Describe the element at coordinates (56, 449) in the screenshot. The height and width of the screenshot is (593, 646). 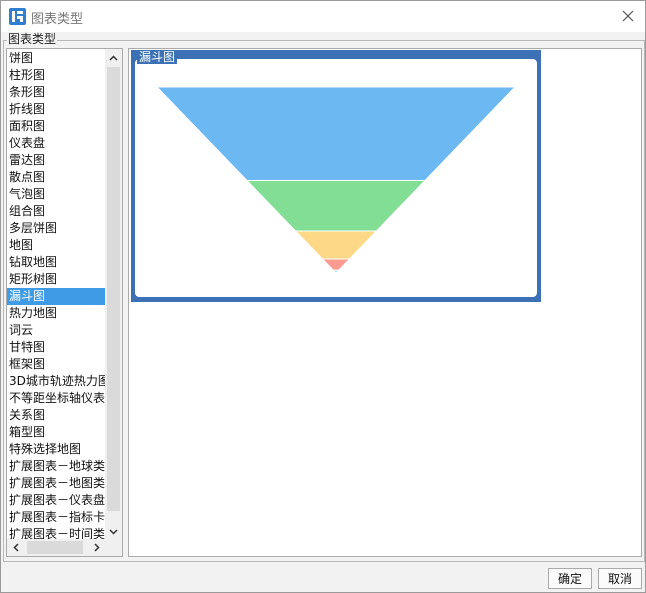
I see `list-item: 特殊选择地图` at that location.